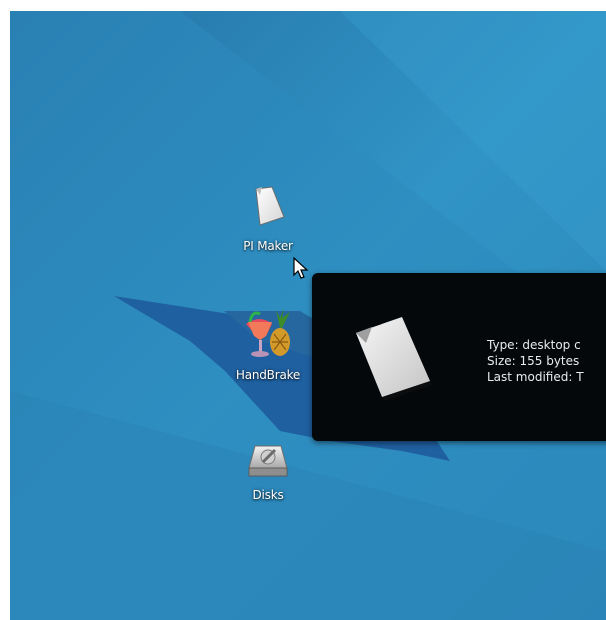 The width and height of the screenshot is (606, 620). I want to click on desktop-icon-label: PI Maker, so click(268, 246).